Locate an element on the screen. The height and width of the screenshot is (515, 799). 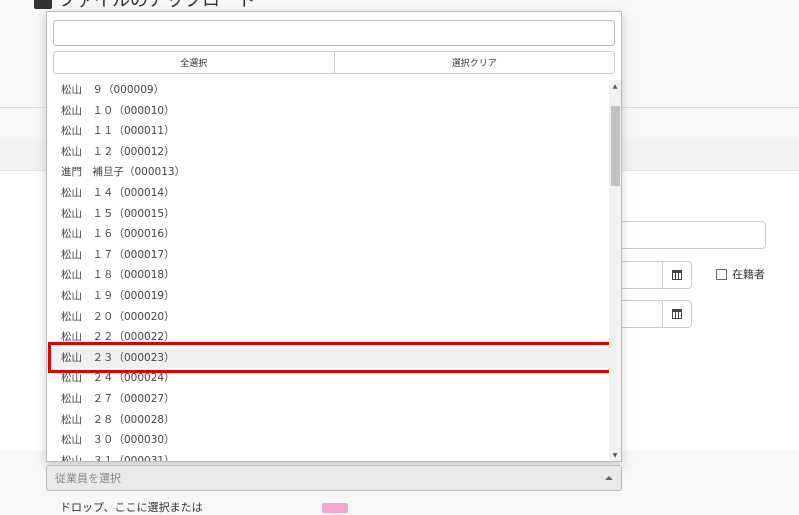
dropdown-option: 松山 １６（000016） is located at coordinates (328, 234).